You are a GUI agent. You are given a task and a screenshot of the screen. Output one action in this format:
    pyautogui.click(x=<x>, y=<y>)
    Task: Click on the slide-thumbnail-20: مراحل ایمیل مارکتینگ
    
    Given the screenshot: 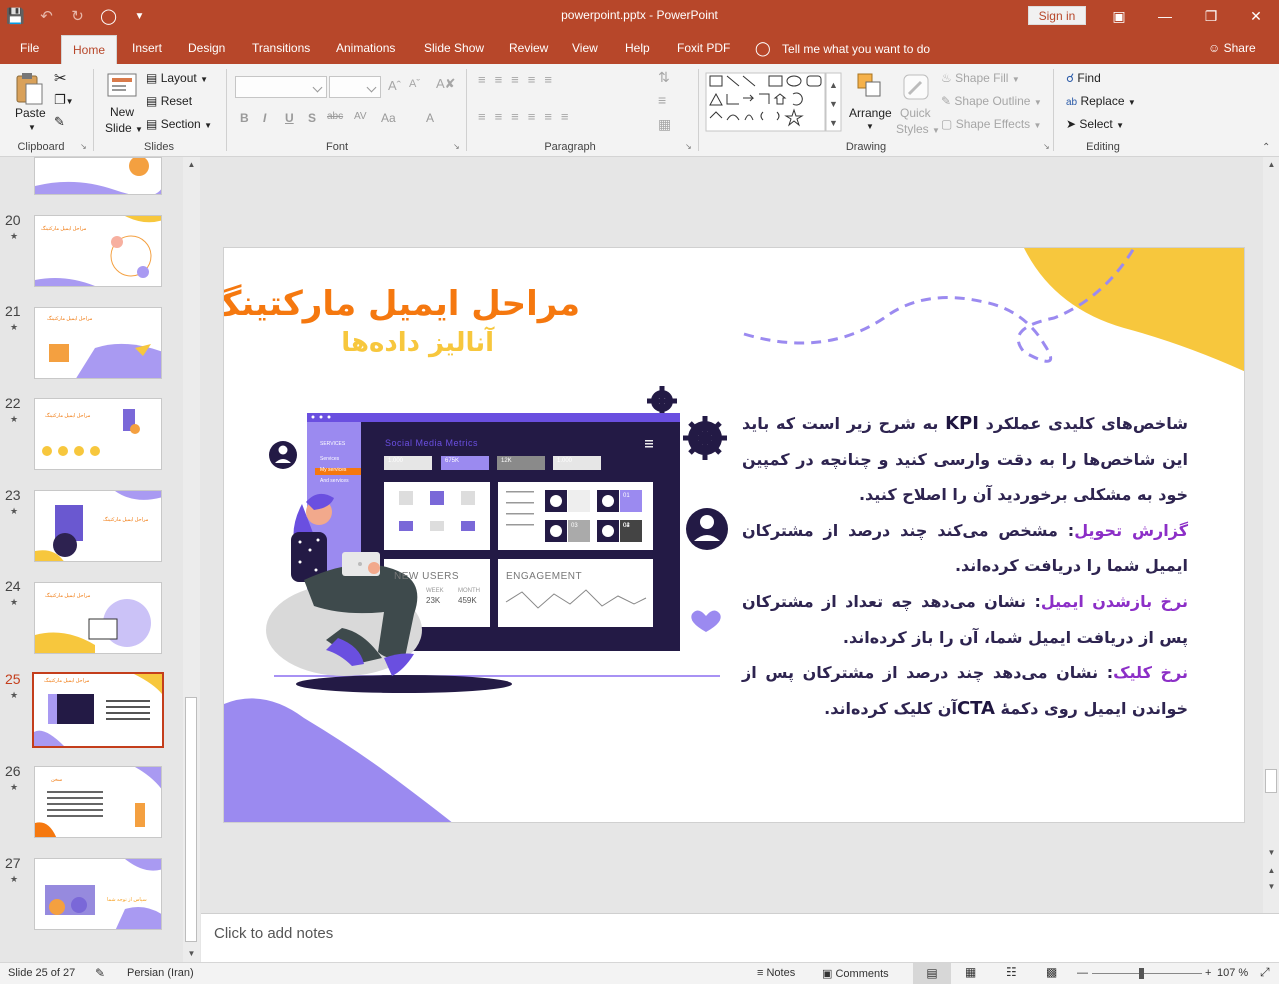 What is the action you would take?
    pyautogui.click(x=98, y=251)
    